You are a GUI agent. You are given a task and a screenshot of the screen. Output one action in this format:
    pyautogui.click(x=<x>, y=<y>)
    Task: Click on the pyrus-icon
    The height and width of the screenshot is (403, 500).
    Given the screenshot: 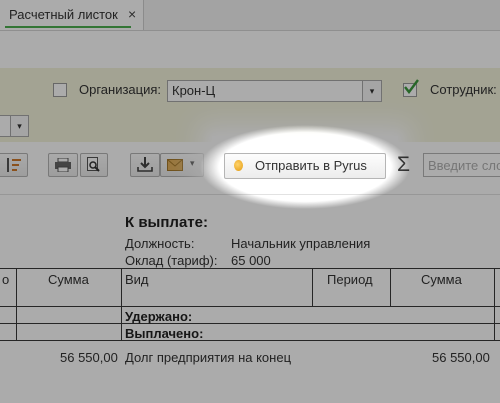 What is the action you would take?
    pyautogui.click(x=238, y=165)
    